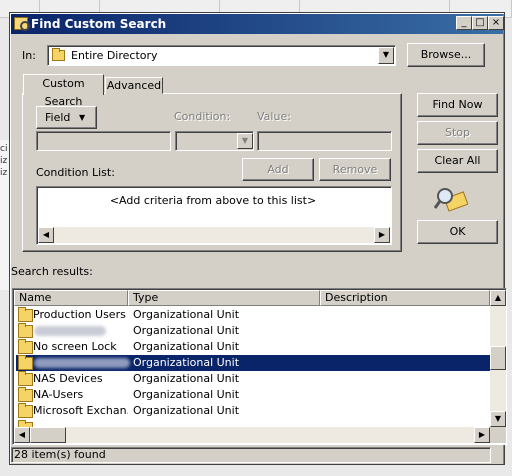 This screenshot has height=476, width=512. What do you see at coordinates (324, 141) in the screenshot?
I see `value-input` at bounding box center [324, 141].